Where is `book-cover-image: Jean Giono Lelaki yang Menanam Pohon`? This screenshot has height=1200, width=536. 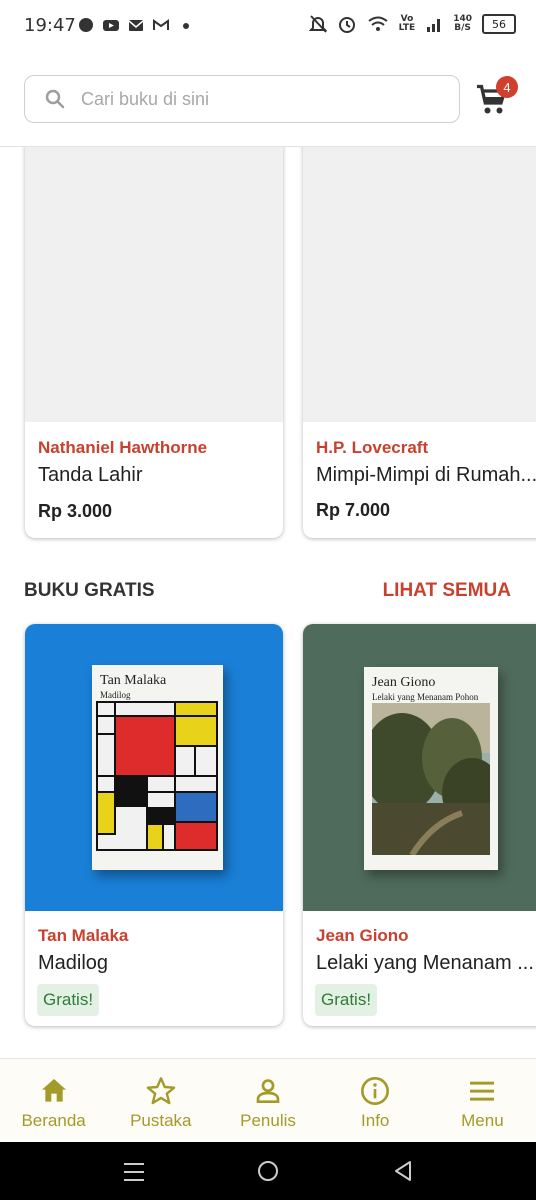 book-cover-image: Jean Giono Lelaki yang Menanam Pohon is located at coordinates (431, 768).